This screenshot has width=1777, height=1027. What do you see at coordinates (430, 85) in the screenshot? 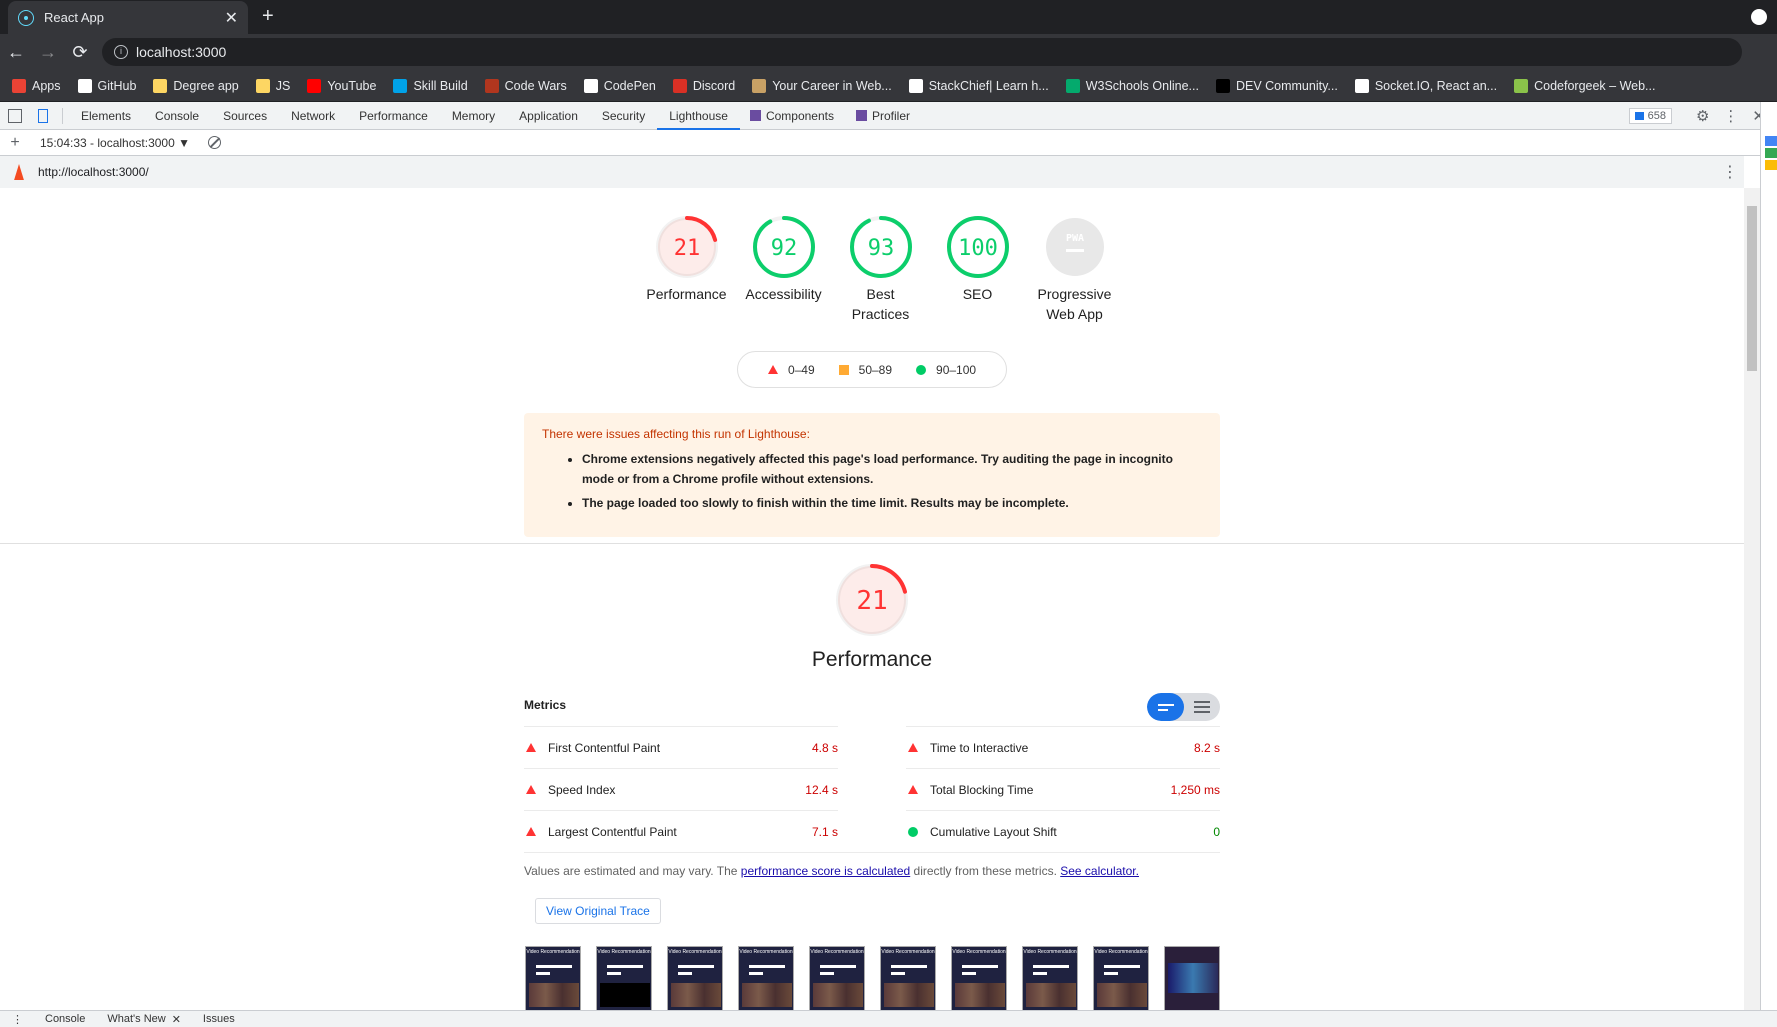
I see `bookmark-item: Skill Build` at bounding box center [430, 85].